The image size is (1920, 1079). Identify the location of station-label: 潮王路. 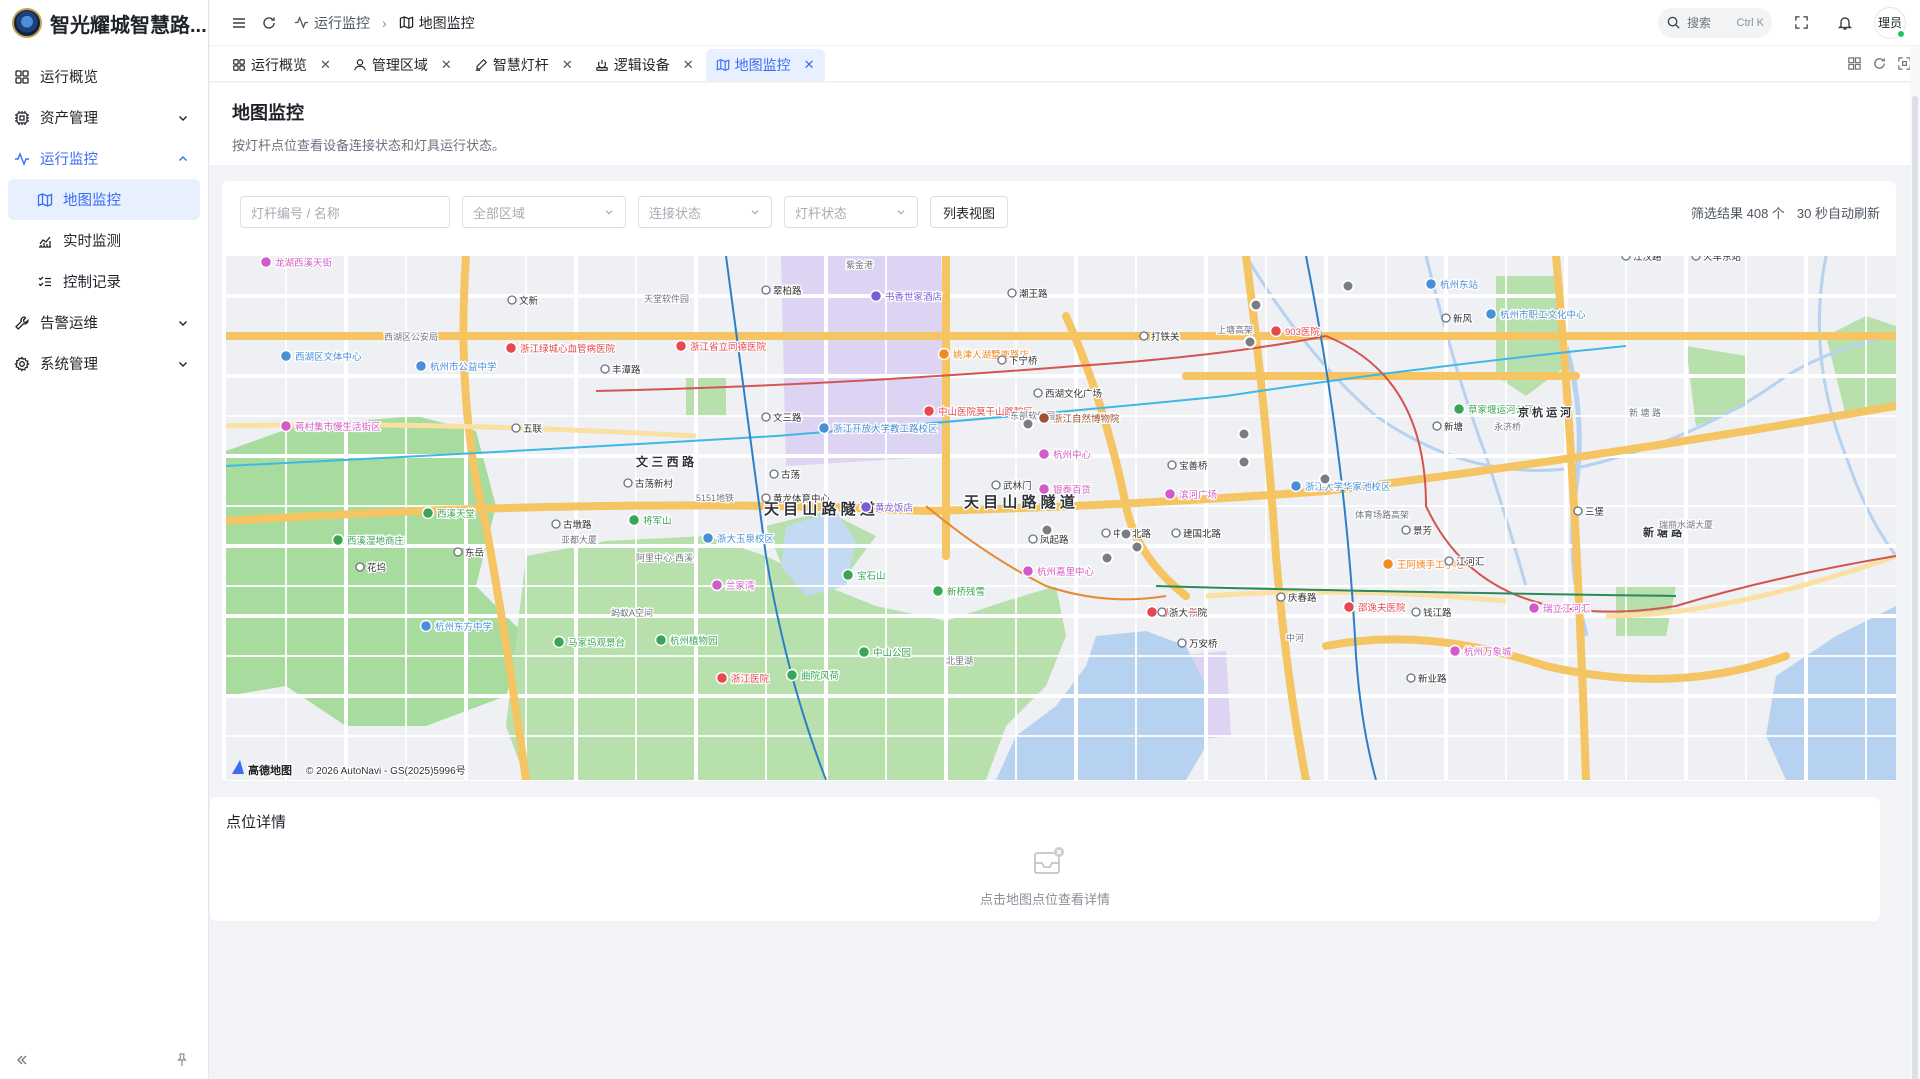
(1033, 294).